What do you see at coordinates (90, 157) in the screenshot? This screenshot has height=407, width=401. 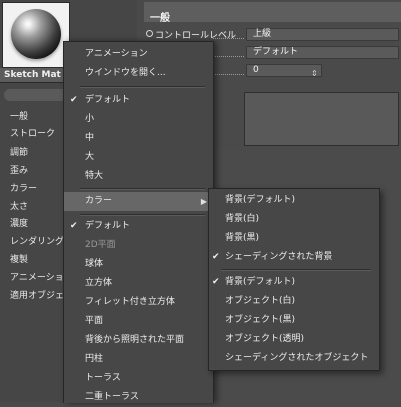 I see `menu-item-label: 大` at bounding box center [90, 157].